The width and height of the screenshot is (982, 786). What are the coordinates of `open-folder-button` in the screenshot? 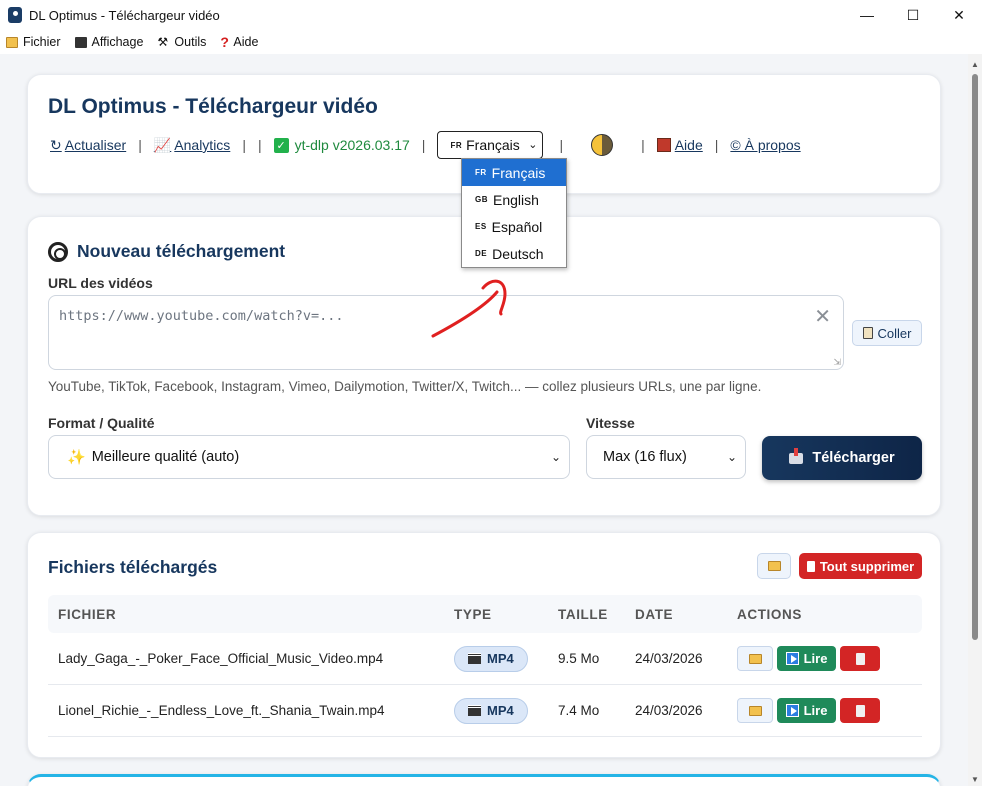 It's located at (774, 566).